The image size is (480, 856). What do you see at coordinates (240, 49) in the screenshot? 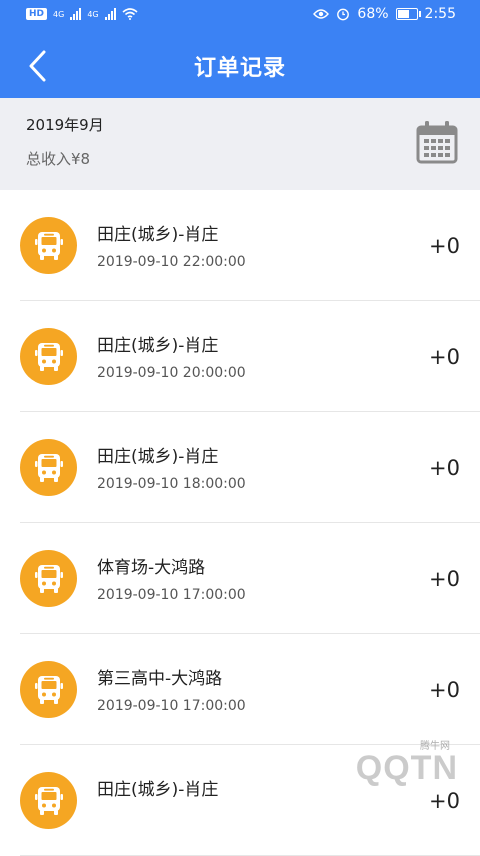
I see `app-header: HD 4G 4G 68% 2:55 订单记录` at bounding box center [240, 49].